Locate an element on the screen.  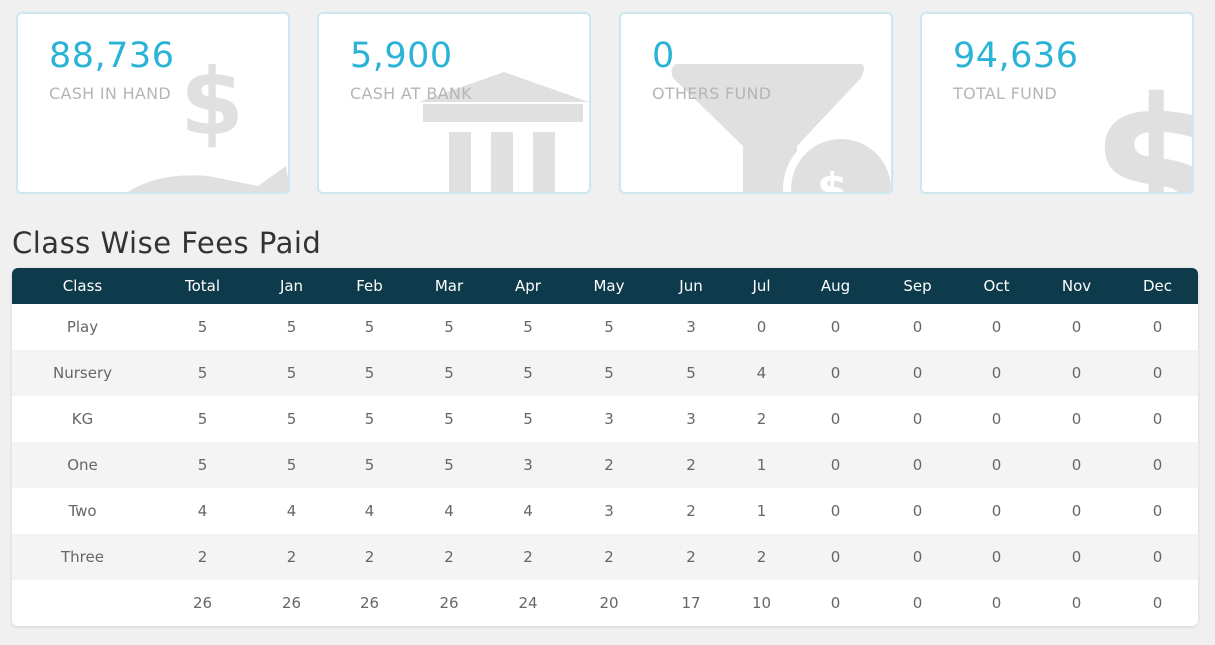
column-header-feb: Feb is located at coordinates (369, 286).